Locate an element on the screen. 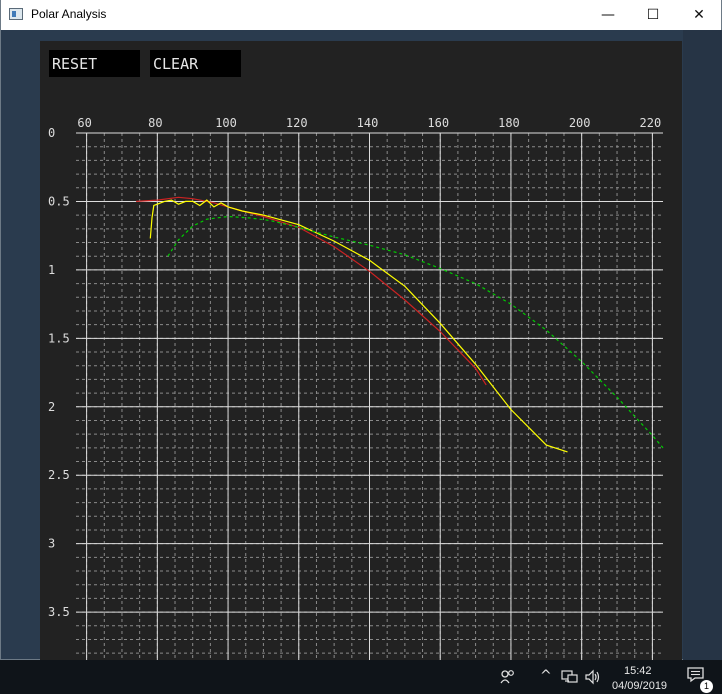 This screenshot has height=694, width=722. clock-date: 04/09/2019 is located at coordinates (639, 686).